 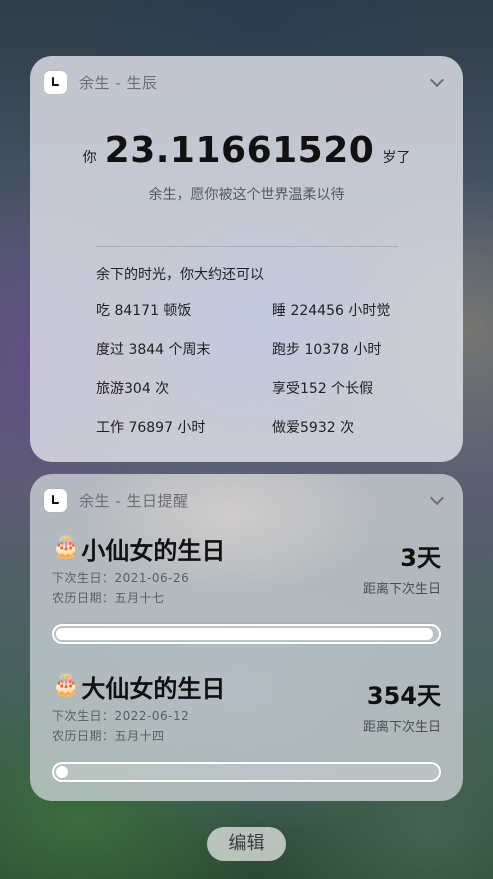 I want to click on edit-button: 编辑, so click(x=246, y=844).